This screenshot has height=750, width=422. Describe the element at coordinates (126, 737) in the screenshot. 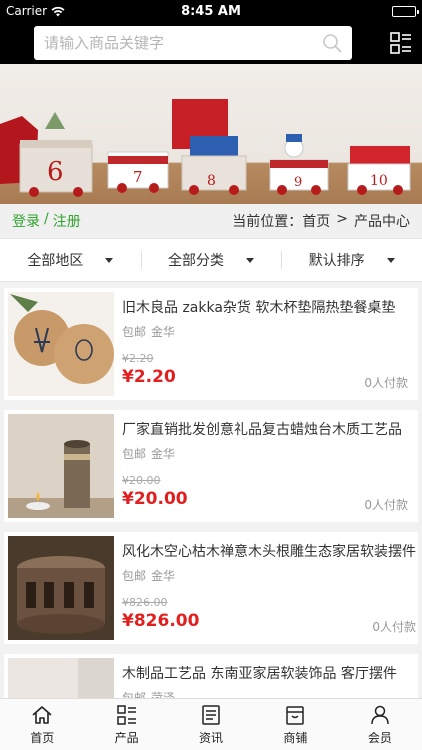

I see `tab-products-label: 产品` at that location.